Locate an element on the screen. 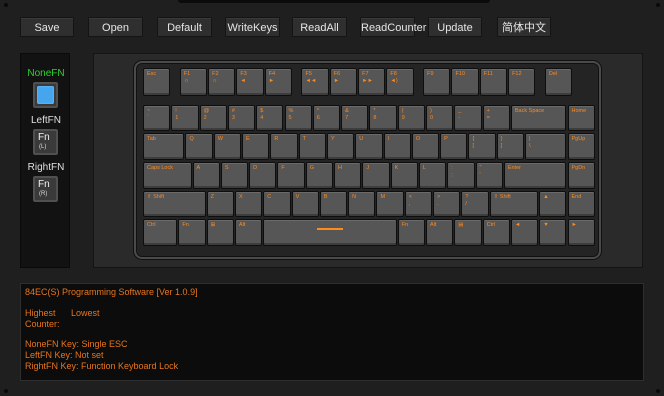 The height and width of the screenshot is (396, 664). readall-button: ReadAll is located at coordinates (319, 27).